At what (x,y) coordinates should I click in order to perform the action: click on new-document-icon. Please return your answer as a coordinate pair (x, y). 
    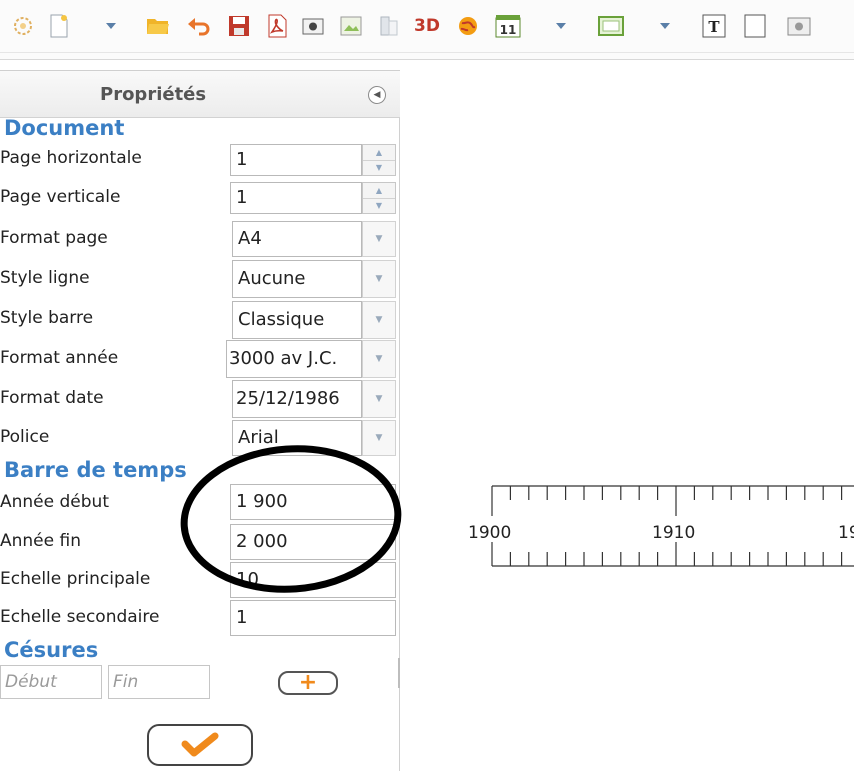
    Looking at the image, I should click on (59, 26).